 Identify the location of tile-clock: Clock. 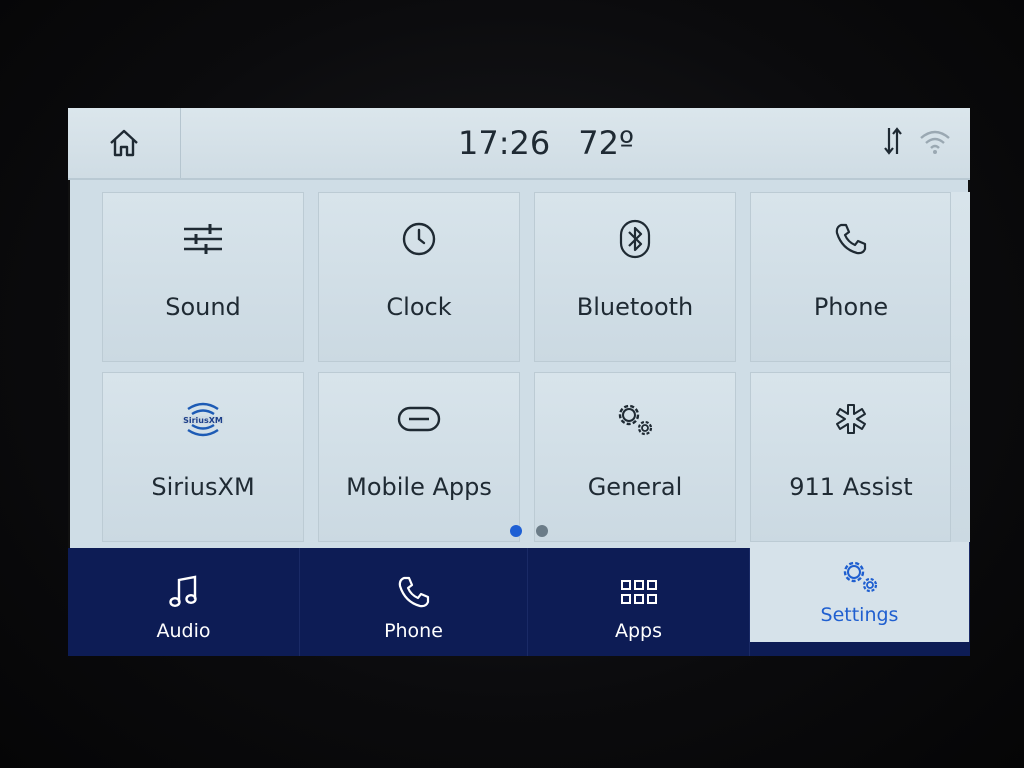
(419, 277).